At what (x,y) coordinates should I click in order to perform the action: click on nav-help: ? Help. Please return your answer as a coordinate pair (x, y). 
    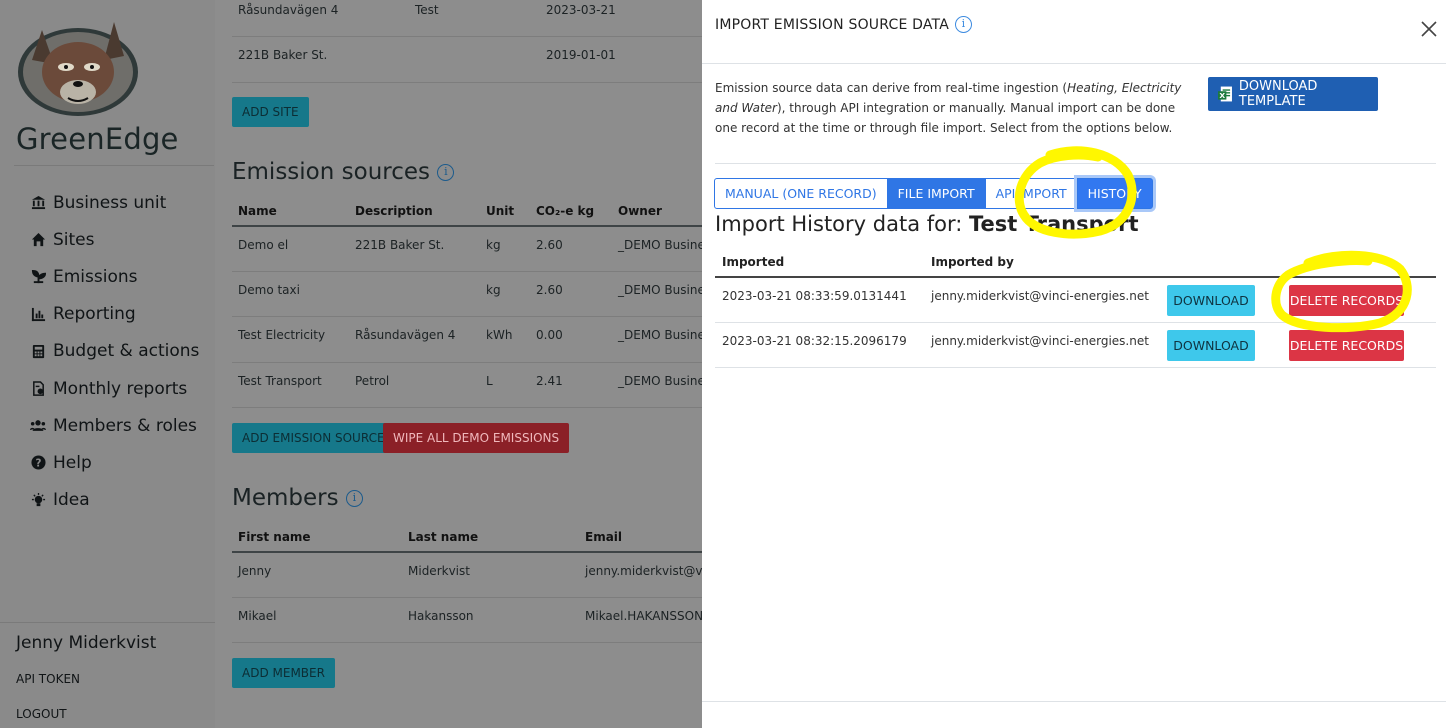
    Looking at the image, I should click on (114, 462).